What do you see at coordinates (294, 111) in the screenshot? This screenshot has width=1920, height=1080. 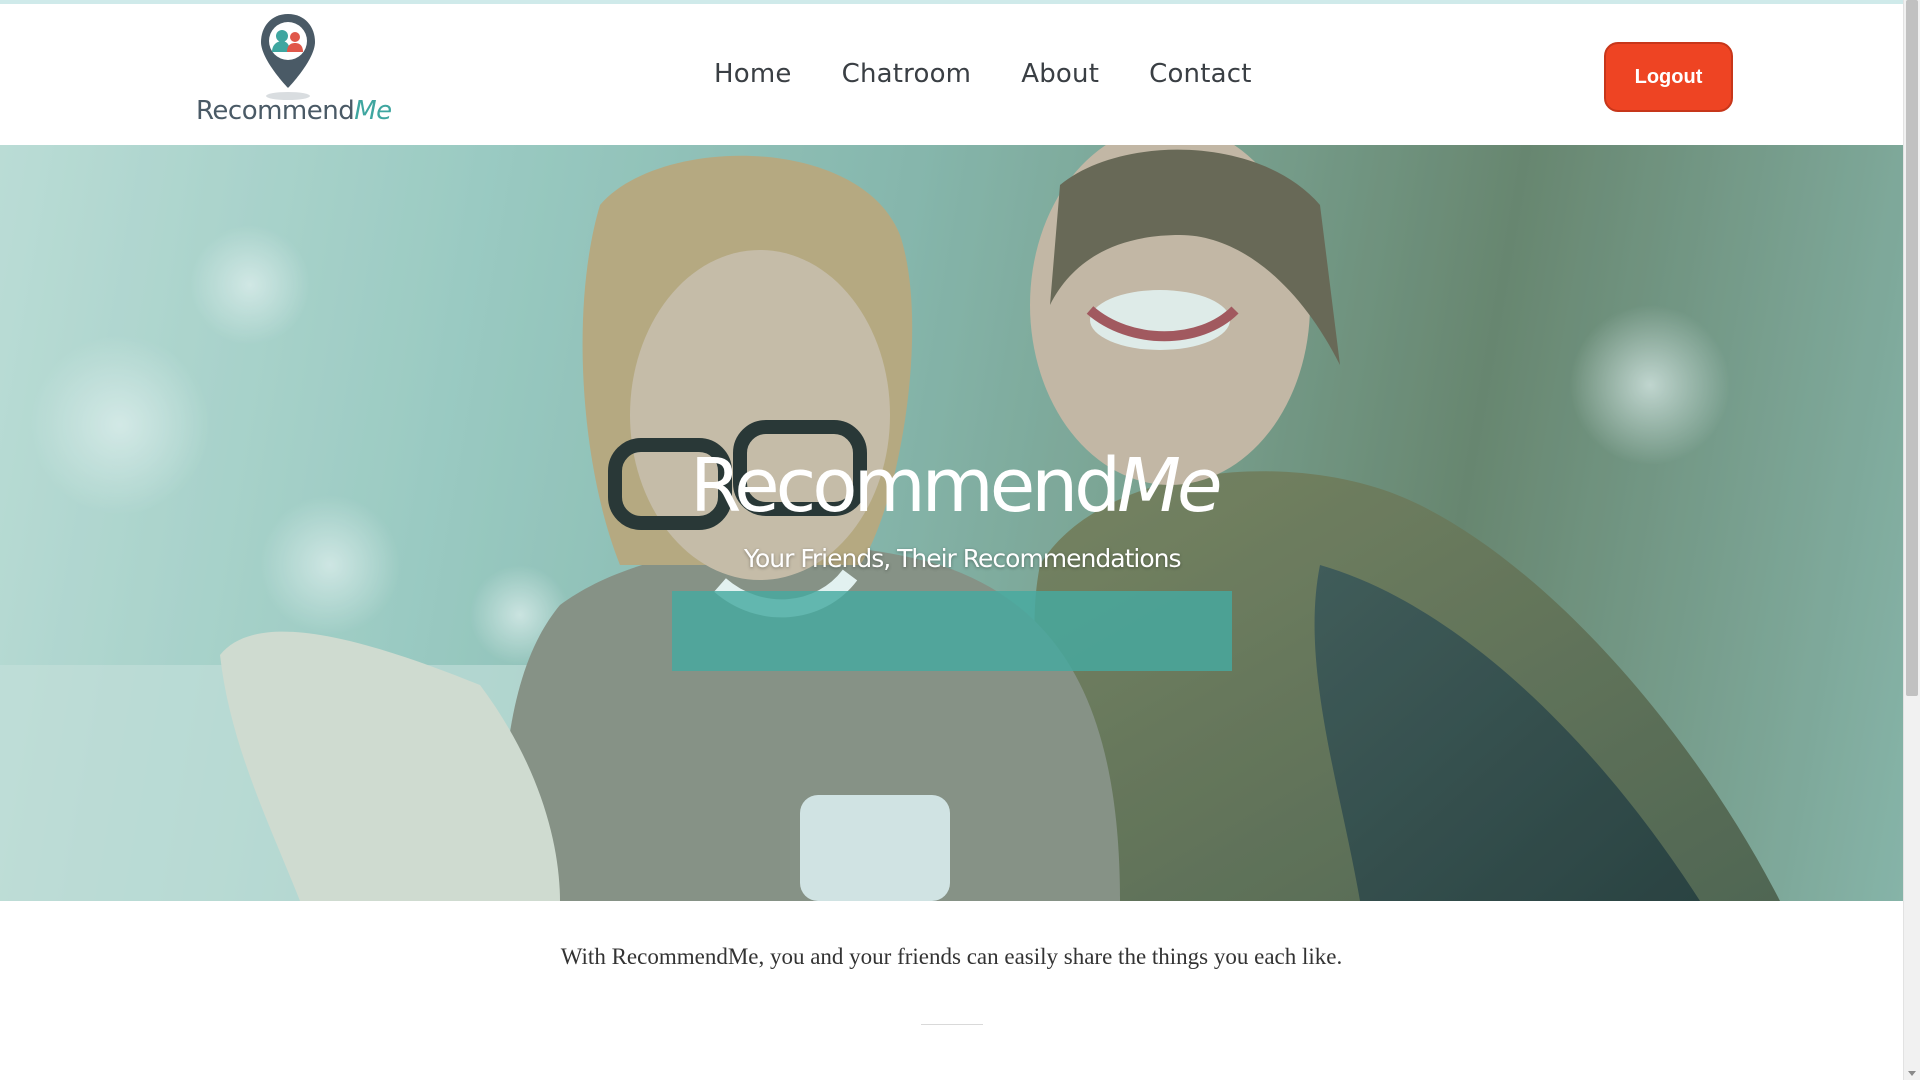 I see `logo-wordmark: RecommendMe` at bounding box center [294, 111].